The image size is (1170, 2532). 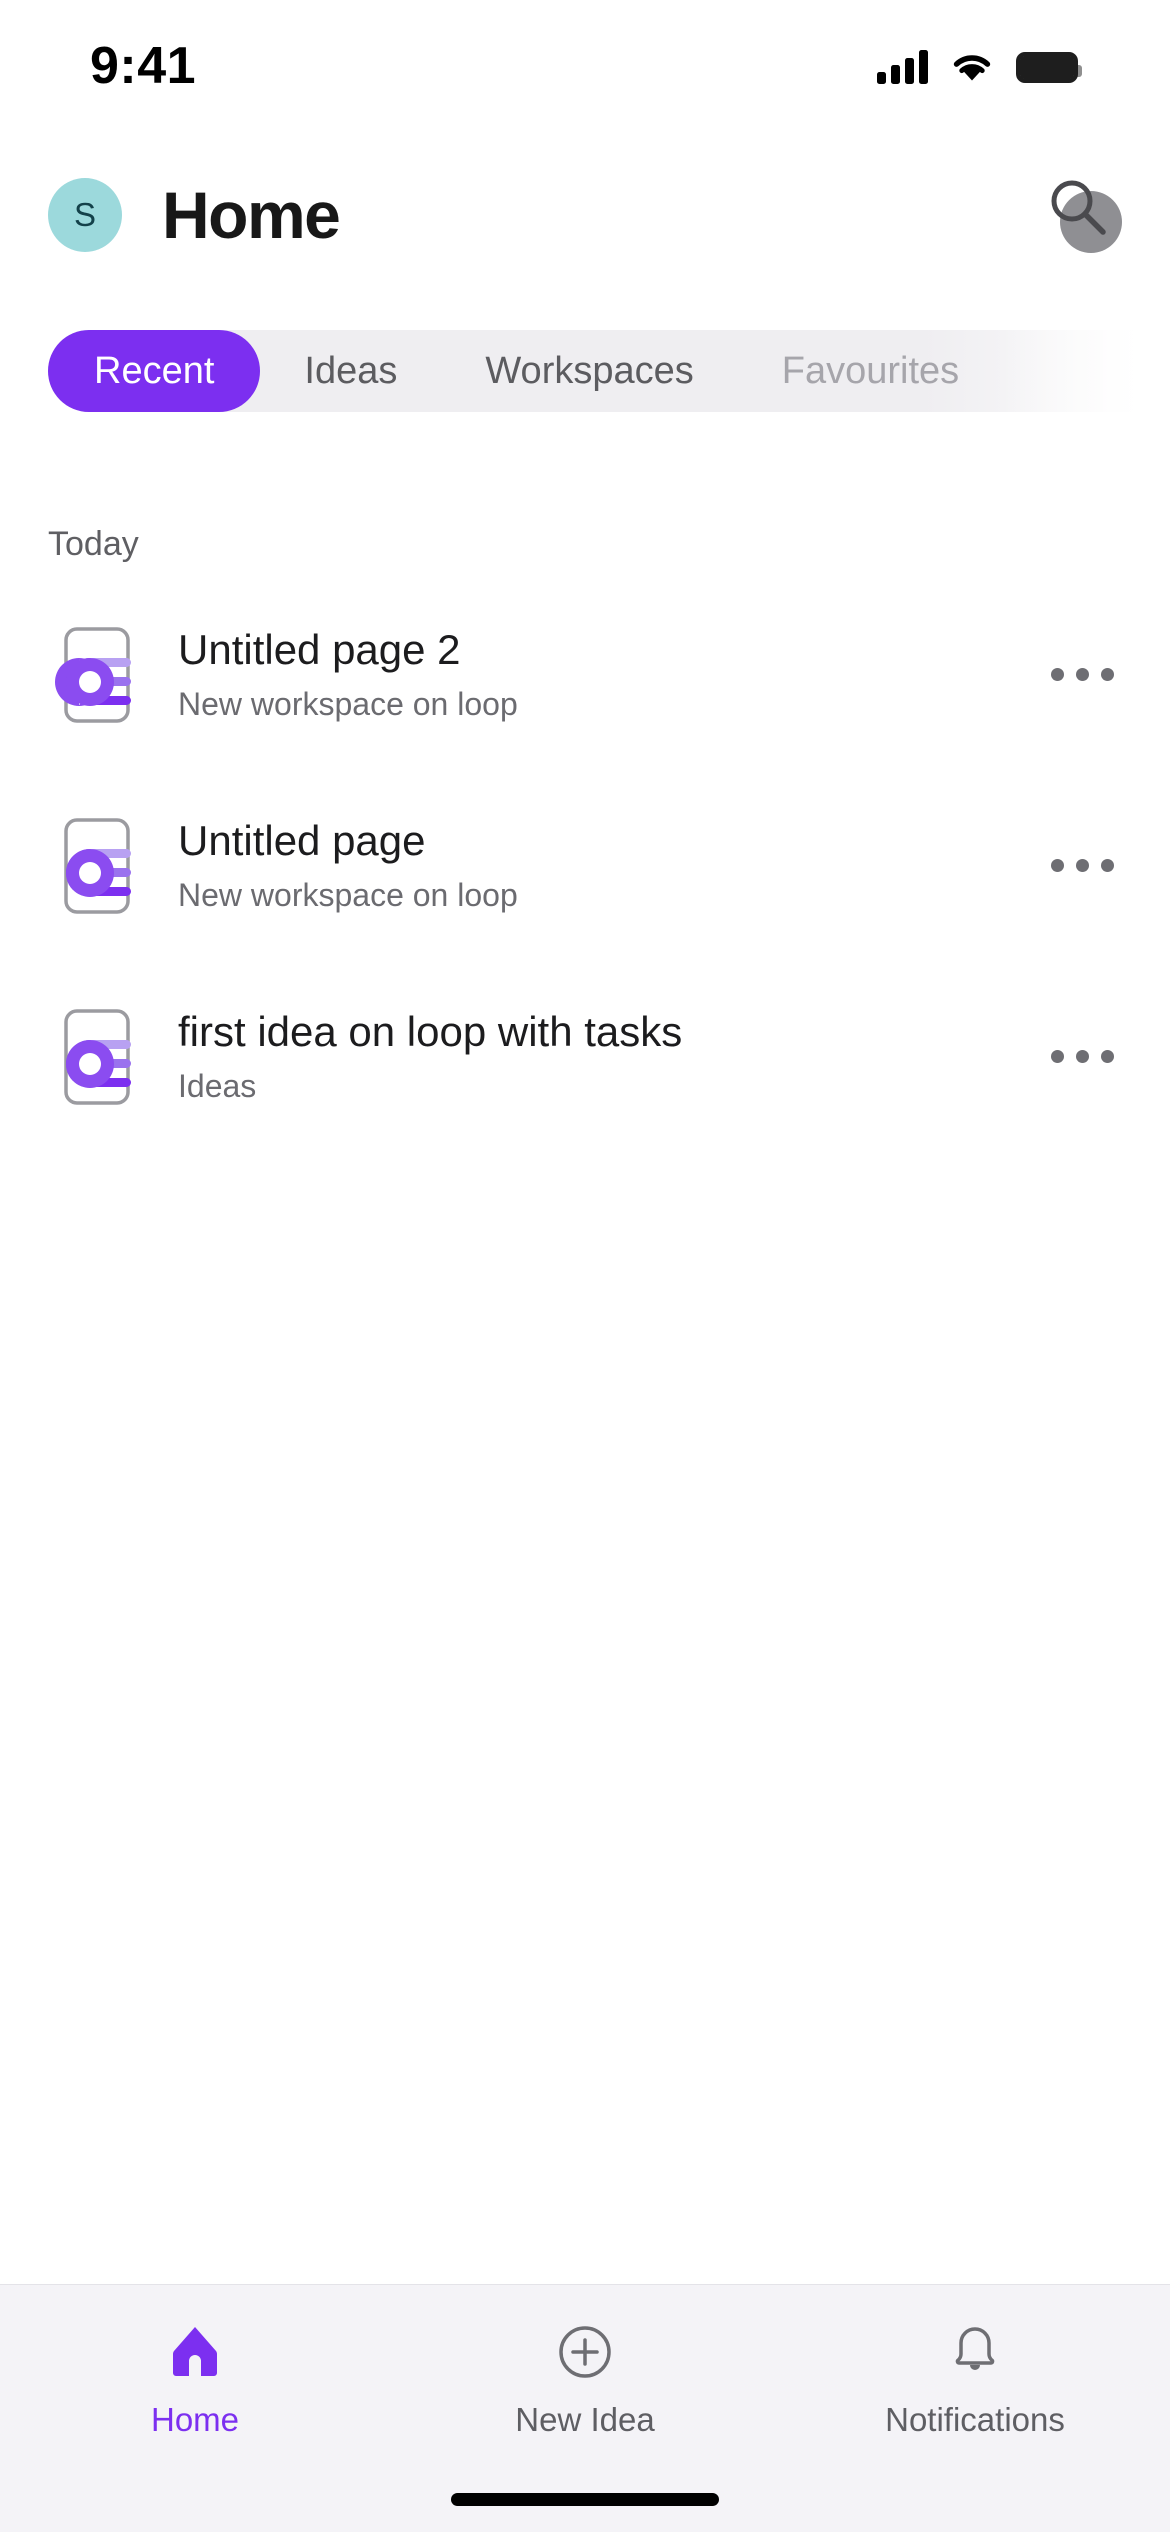 I want to click on list-item-title: first idea on loop with tasks, so click(x=430, y=1032).